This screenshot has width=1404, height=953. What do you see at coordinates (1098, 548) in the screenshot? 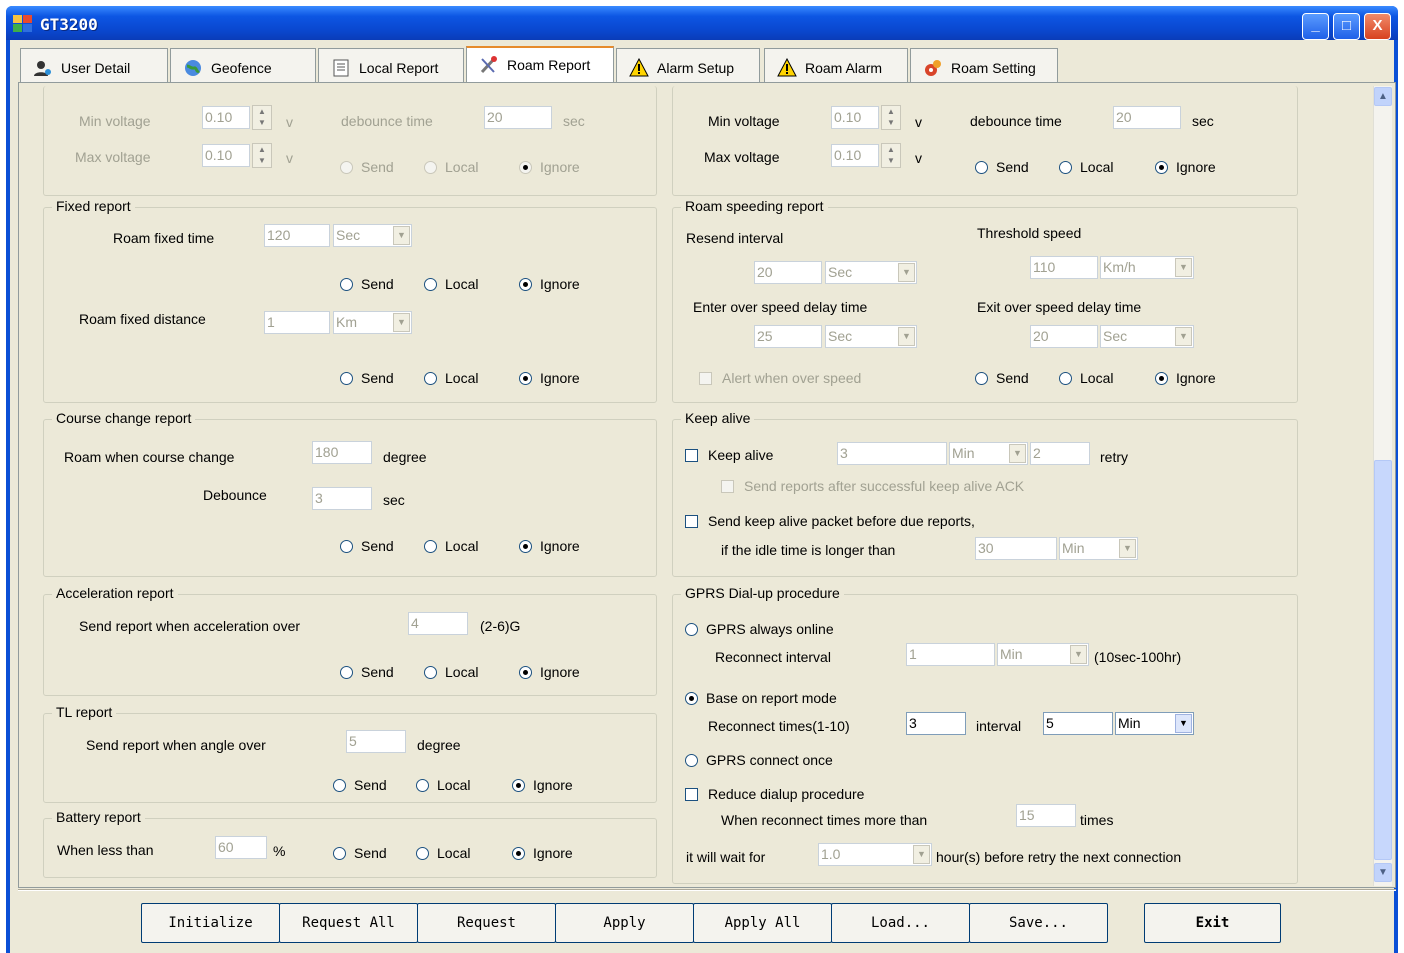
I see `idle-time-unit: Min ▼` at bounding box center [1098, 548].